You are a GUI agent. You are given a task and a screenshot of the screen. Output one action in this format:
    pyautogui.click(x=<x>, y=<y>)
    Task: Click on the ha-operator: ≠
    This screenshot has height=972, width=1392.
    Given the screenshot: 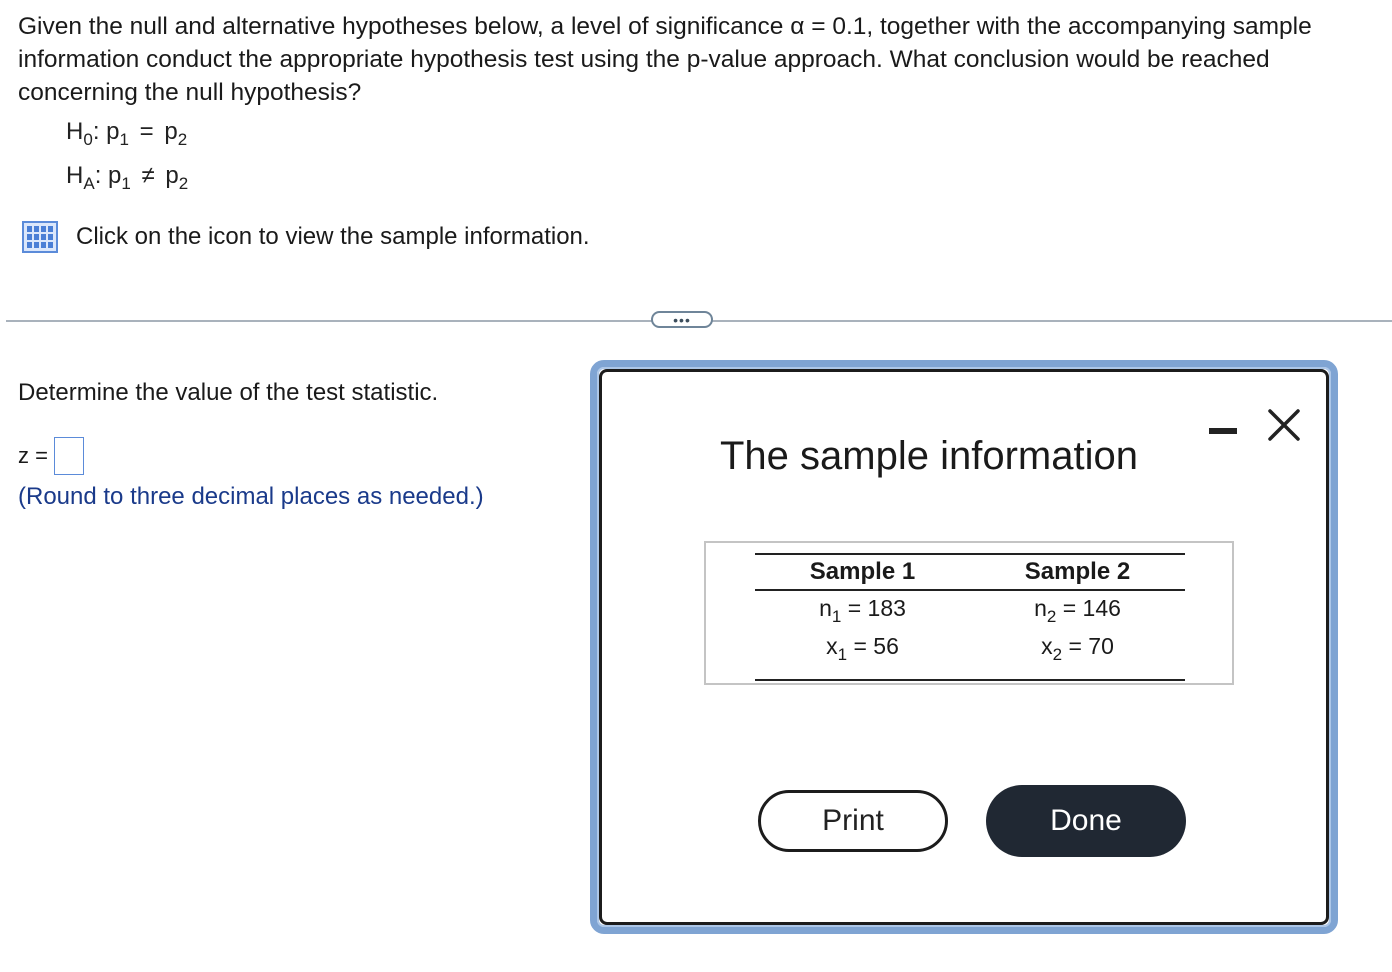 What is the action you would take?
    pyautogui.click(x=148, y=175)
    